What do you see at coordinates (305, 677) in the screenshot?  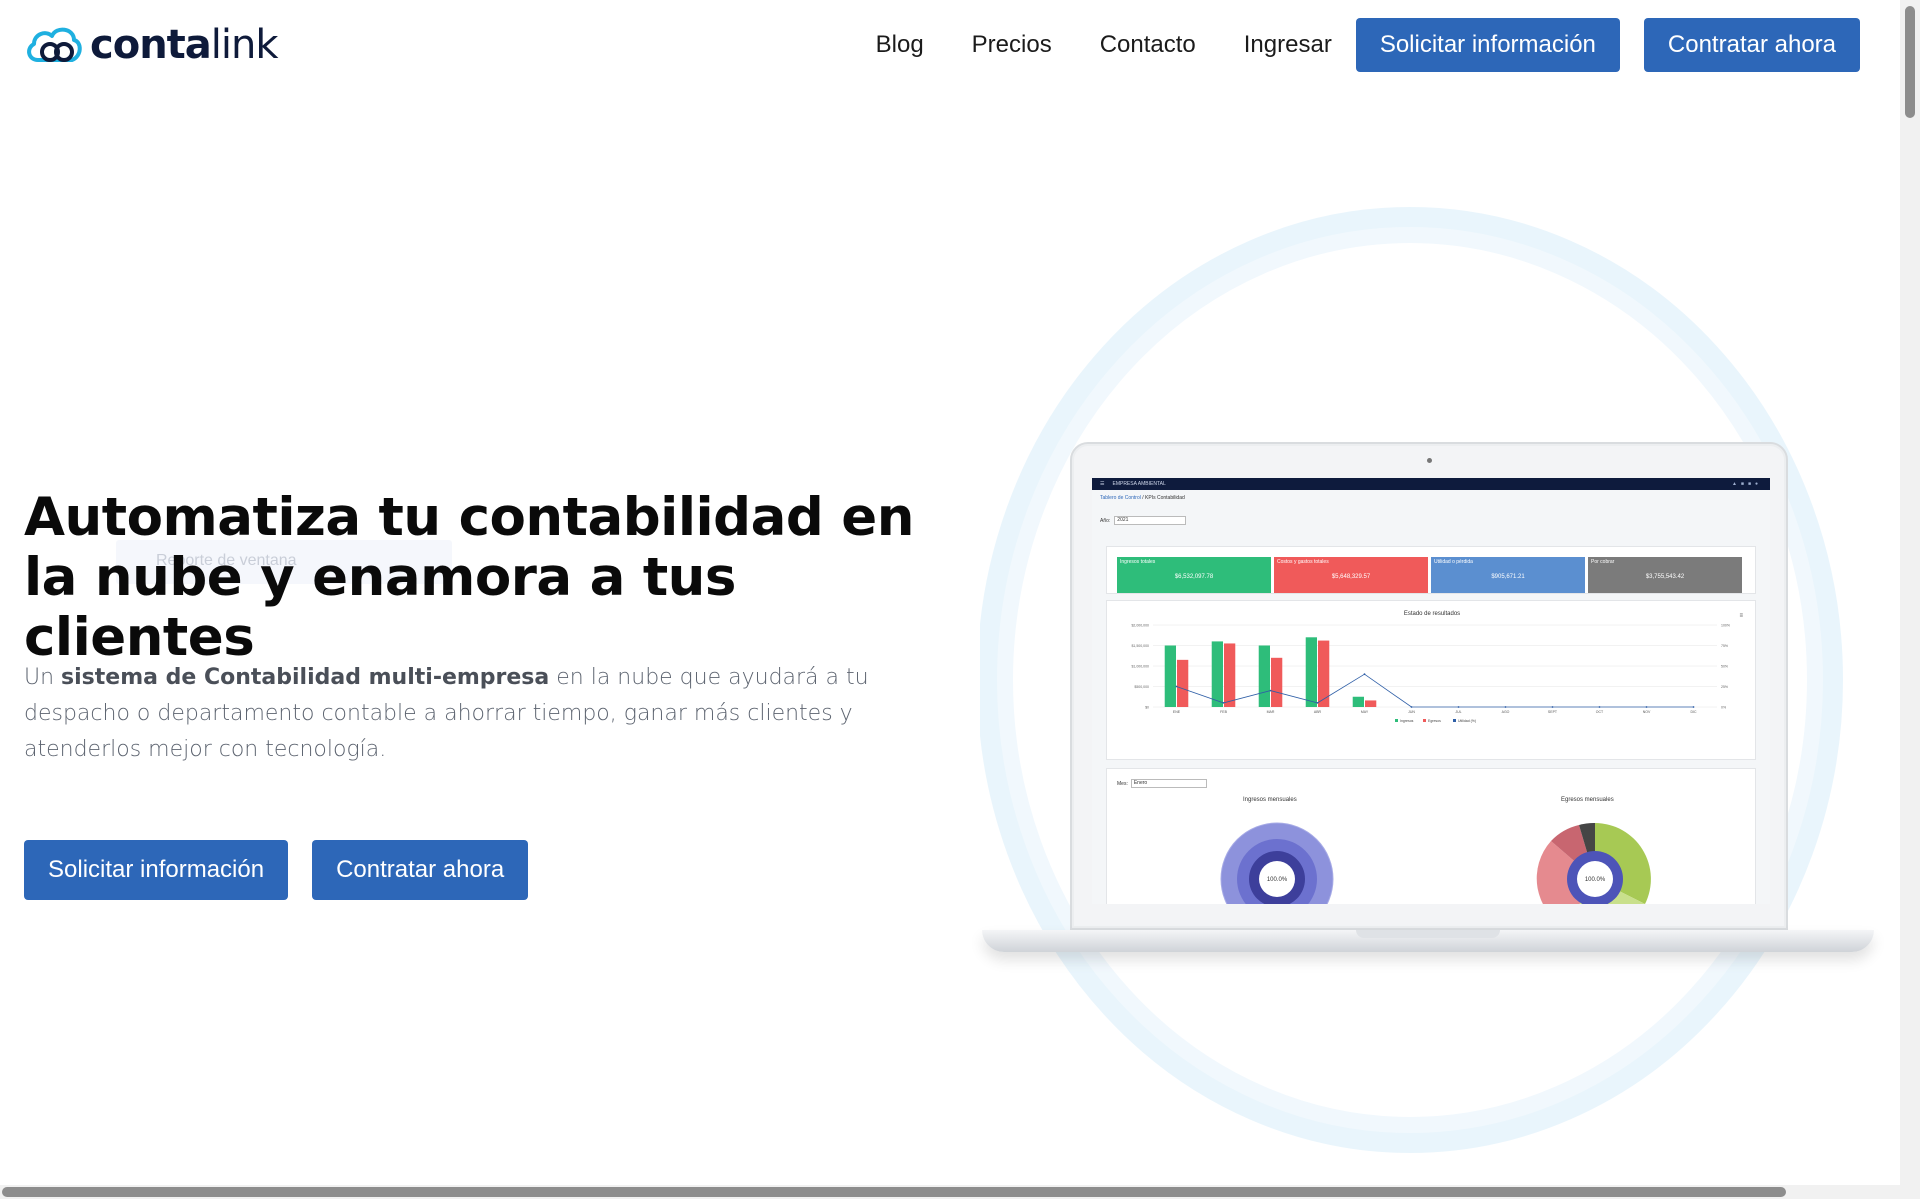 I see `hero-description-bold: sistema de Contabilidad multi-empresa` at bounding box center [305, 677].